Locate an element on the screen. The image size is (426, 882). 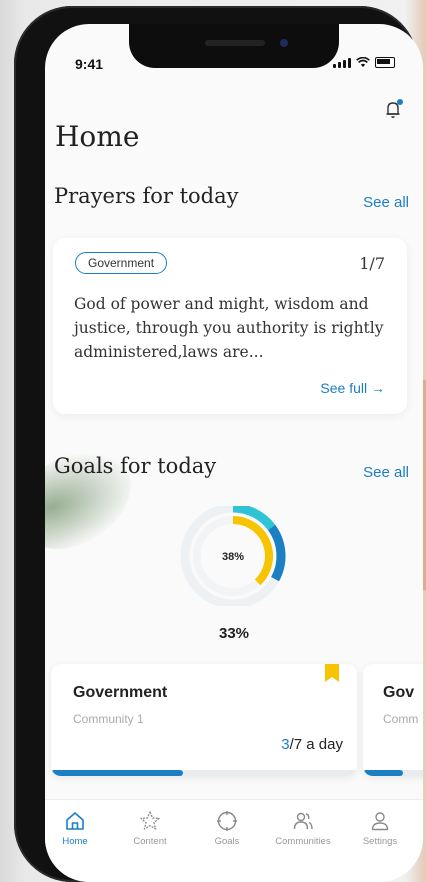
goal-title-next: Gov is located at coordinates (399, 692).